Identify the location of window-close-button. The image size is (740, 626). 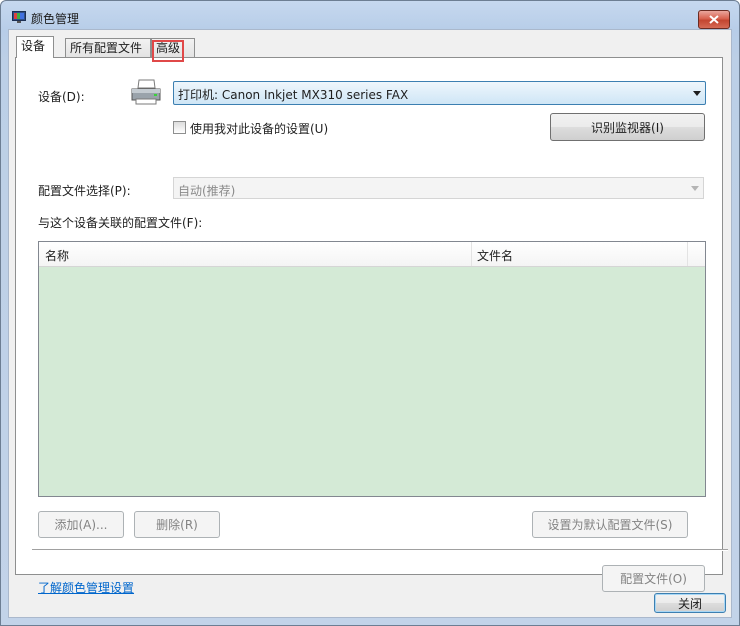
(714, 19).